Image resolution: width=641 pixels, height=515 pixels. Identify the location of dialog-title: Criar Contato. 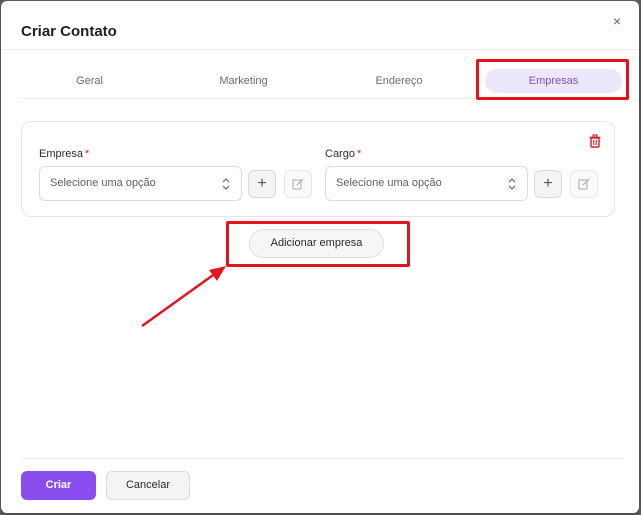
(69, 31).